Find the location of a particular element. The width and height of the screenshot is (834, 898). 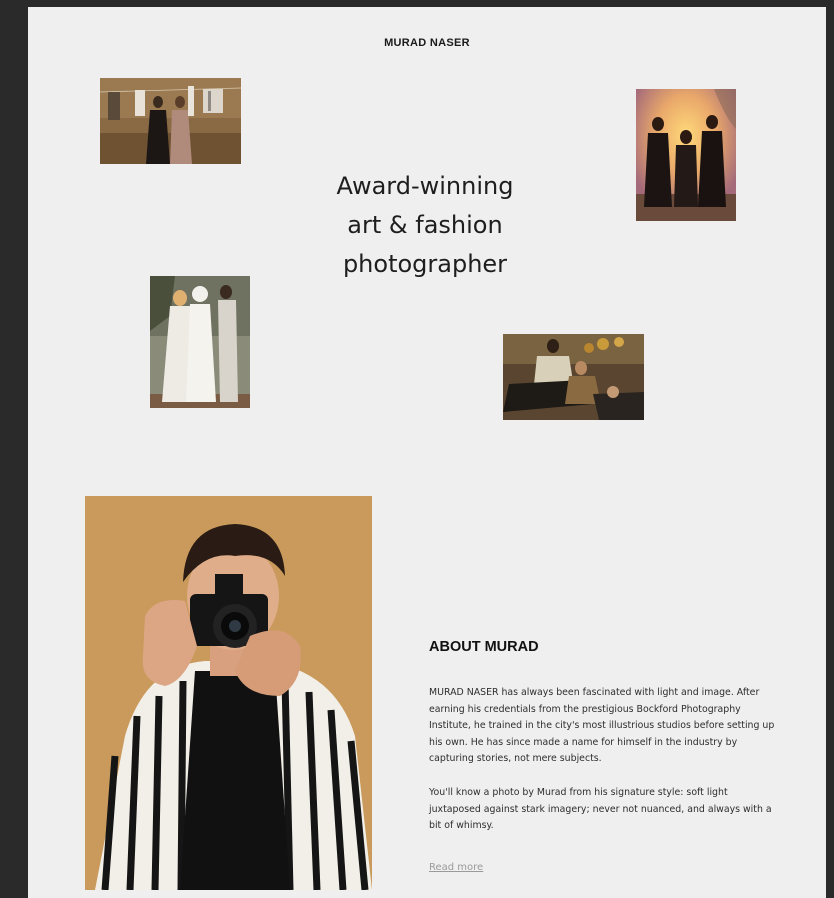

site-brand: MURAD NASER is located at coordinates (427, 43).